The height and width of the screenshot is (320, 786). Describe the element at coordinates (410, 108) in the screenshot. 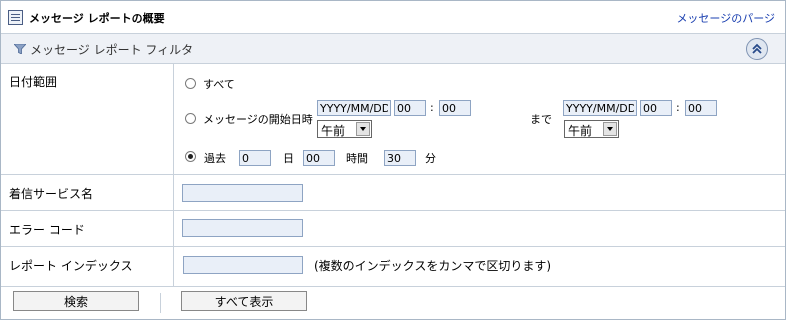

I see `start-hour-input` at that location.